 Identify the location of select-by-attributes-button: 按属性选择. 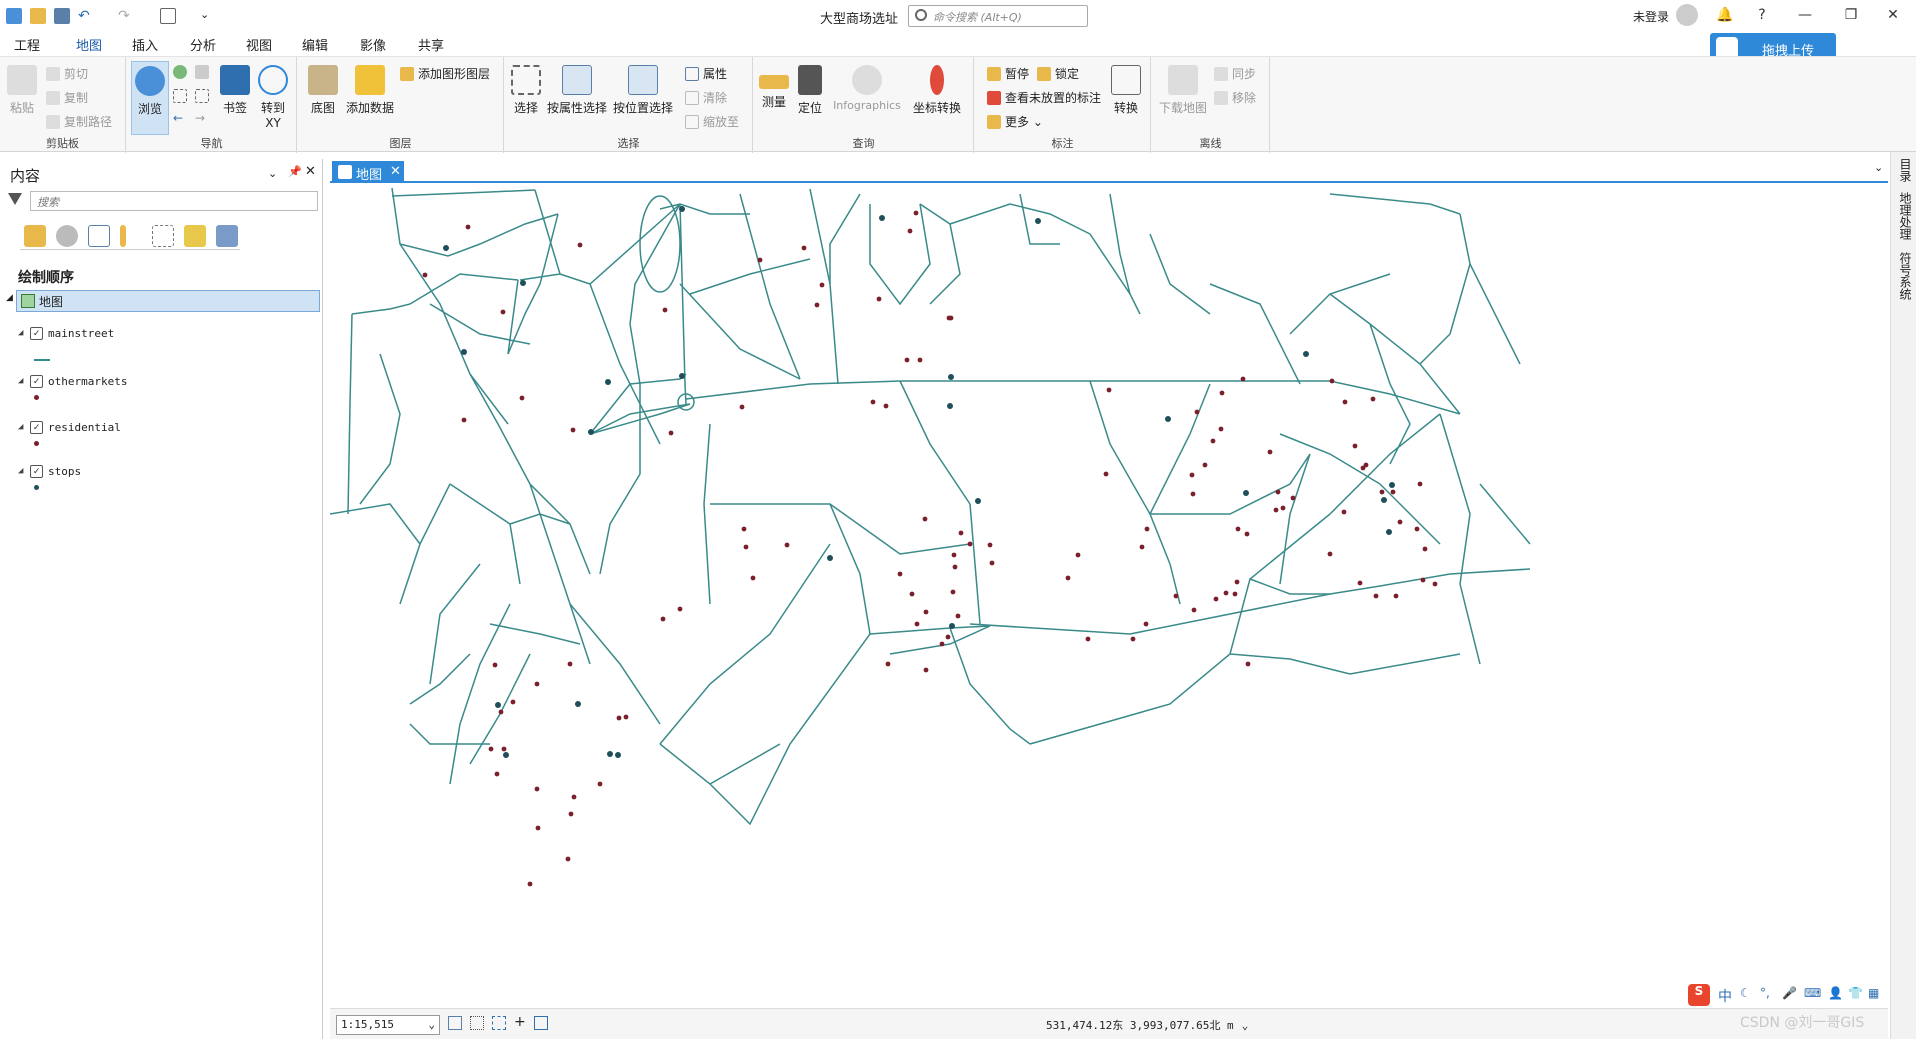
(577, 90).